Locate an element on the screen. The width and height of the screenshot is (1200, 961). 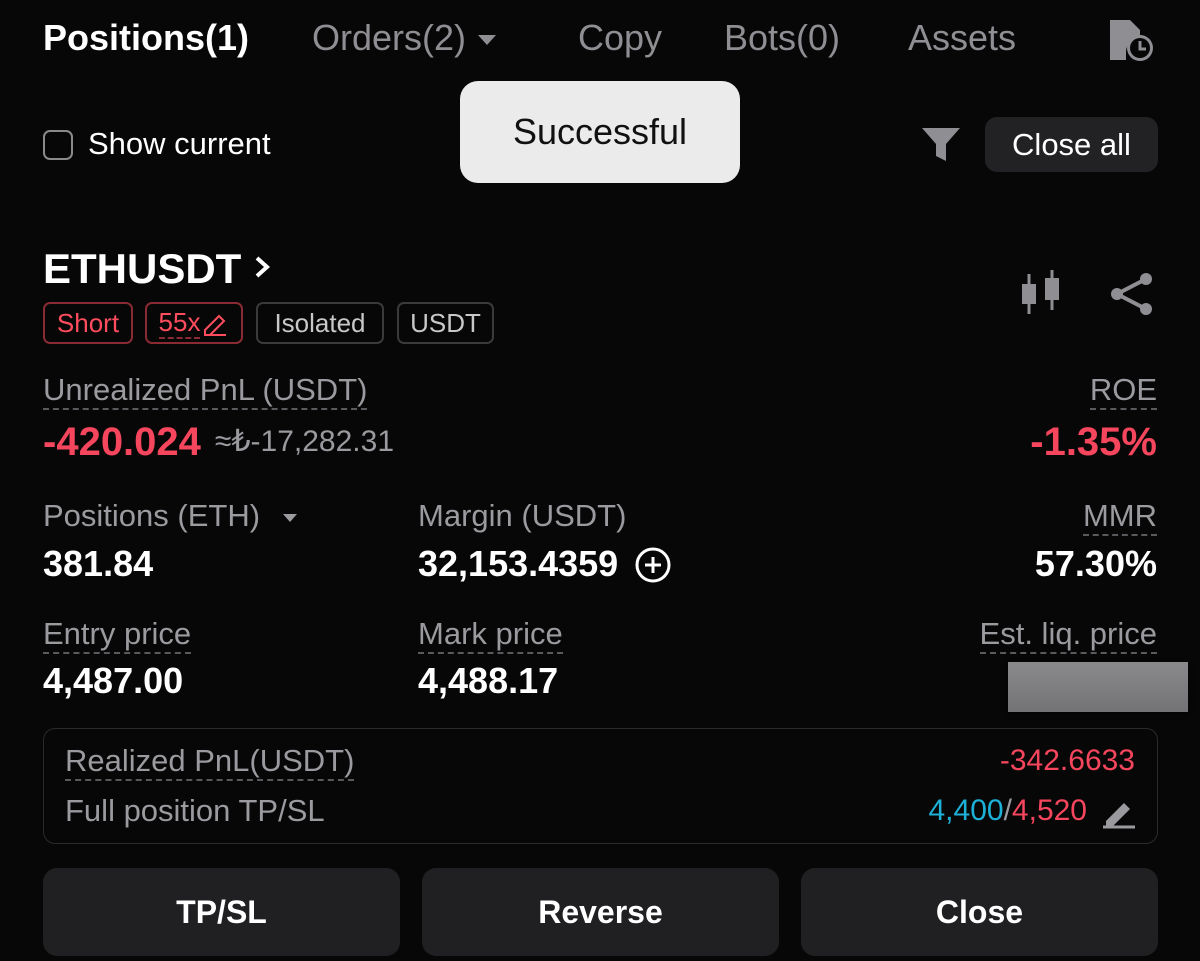
tab-copy: Copy is located at coordinates (620, 38).